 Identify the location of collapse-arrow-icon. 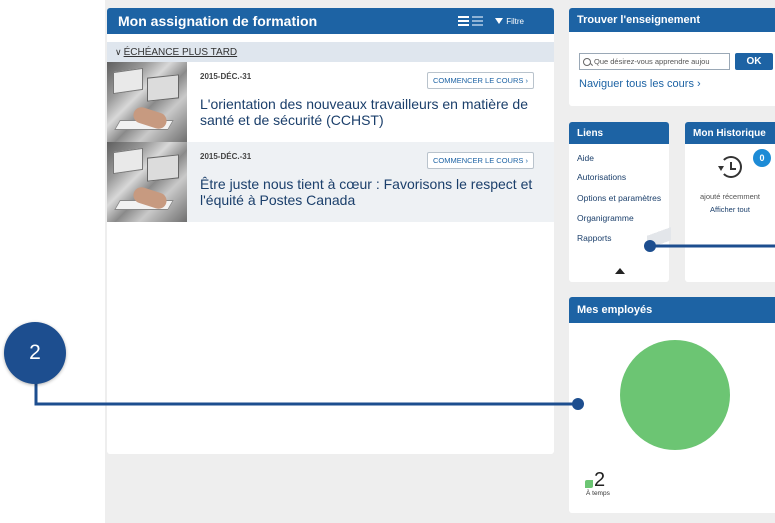
(620, 271).